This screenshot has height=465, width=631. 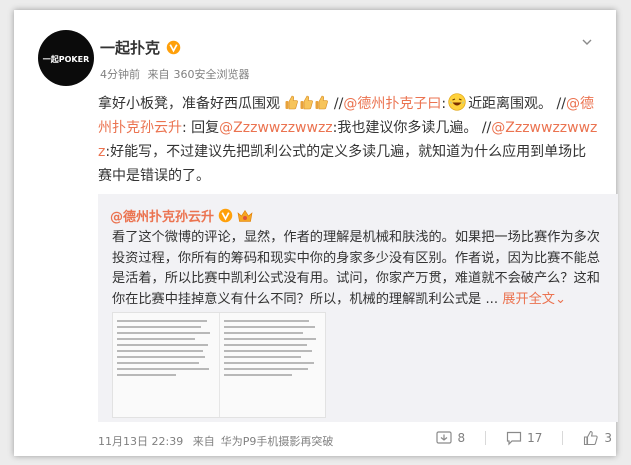 What do you see at coordinates (510, 104) in the screenshot?
I see `post-text-2: 近距离围观。` at bounding box center [510, 104].